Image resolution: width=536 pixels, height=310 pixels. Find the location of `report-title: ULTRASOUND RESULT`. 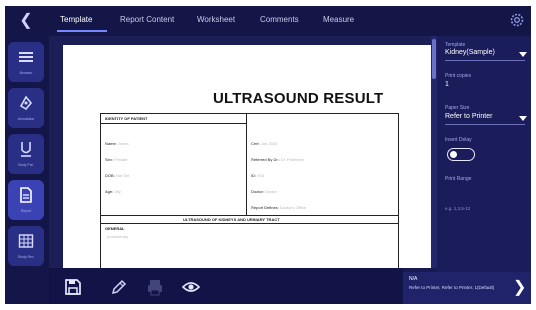

report-title: ULTRASOUND RESULT is located at coordinates (298, 98).